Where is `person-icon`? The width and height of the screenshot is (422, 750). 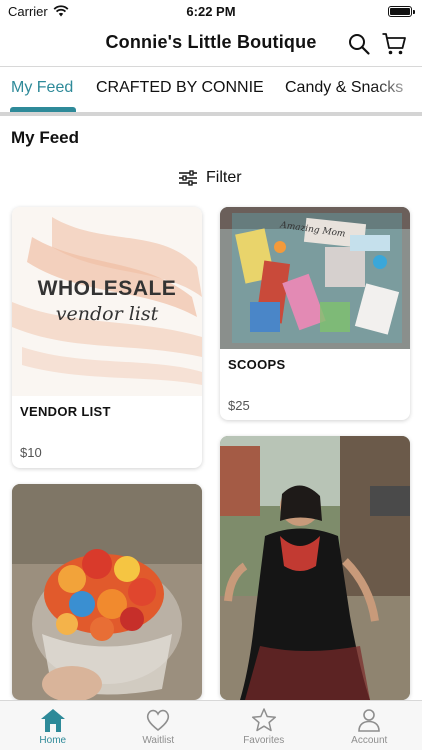 person-icon is located at coordinates (369, 720).